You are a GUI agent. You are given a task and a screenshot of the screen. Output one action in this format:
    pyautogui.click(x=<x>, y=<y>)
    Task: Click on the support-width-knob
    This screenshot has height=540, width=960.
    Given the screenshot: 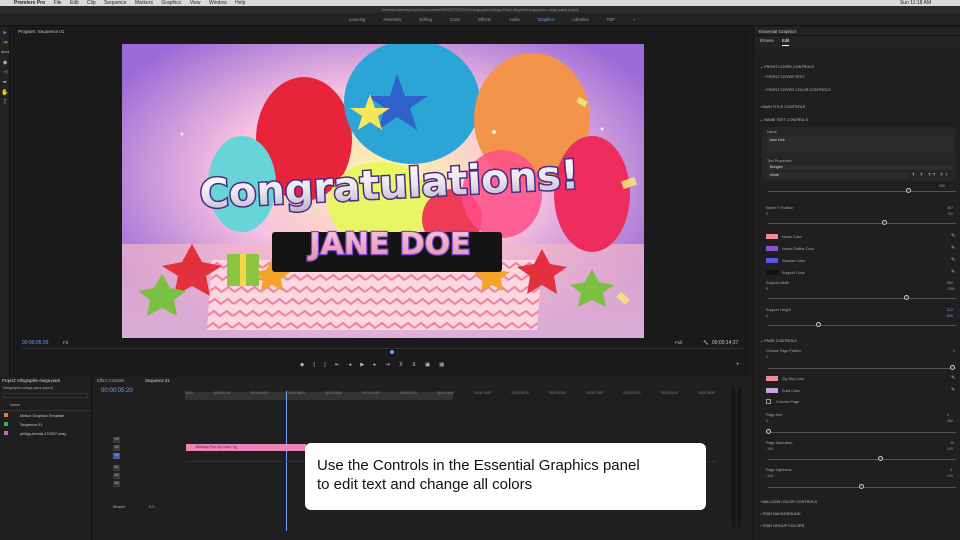 What is the action you would take?
    pyautogui.click(x=906, y=297)
    